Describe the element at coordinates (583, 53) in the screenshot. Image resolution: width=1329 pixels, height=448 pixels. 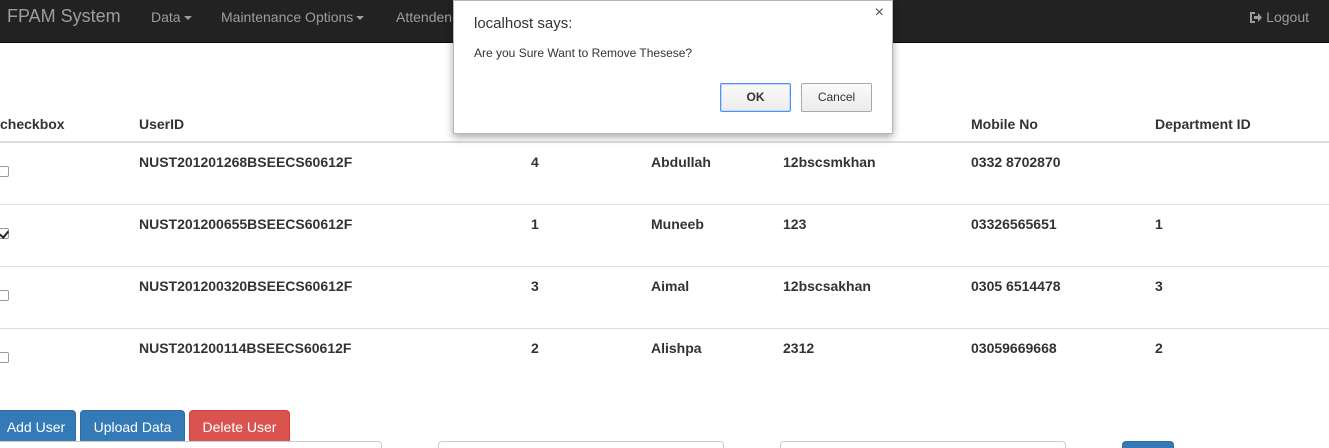
I see `dialog-message: Are you Sure Want to Remove Thesese?` at that location.